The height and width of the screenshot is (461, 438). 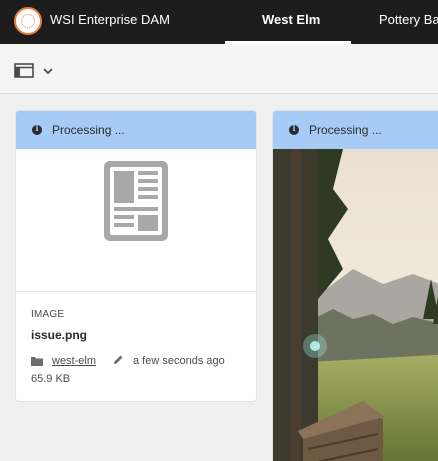 I want to click on top-nav-bar: WSI Enterprise DAM West Elm Pottery Barn, so click(x=219, y=22).